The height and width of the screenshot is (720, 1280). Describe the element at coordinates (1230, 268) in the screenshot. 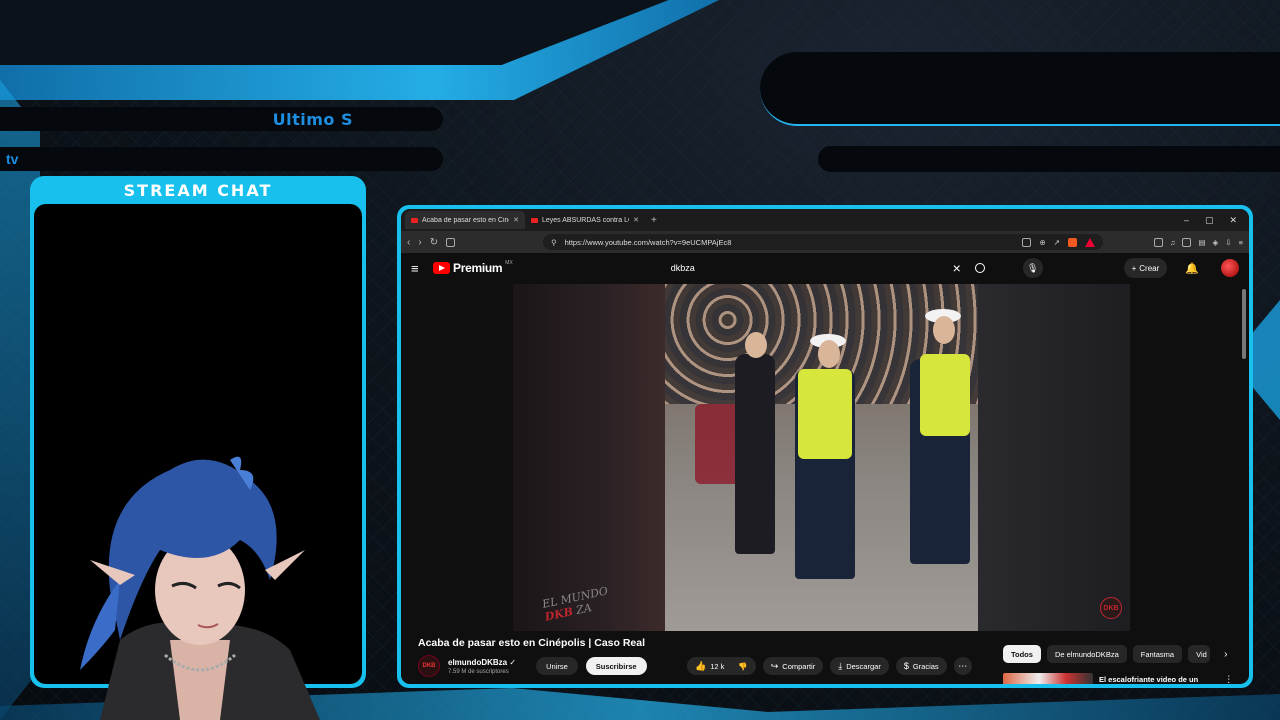

I see `account-avatar` at that location.